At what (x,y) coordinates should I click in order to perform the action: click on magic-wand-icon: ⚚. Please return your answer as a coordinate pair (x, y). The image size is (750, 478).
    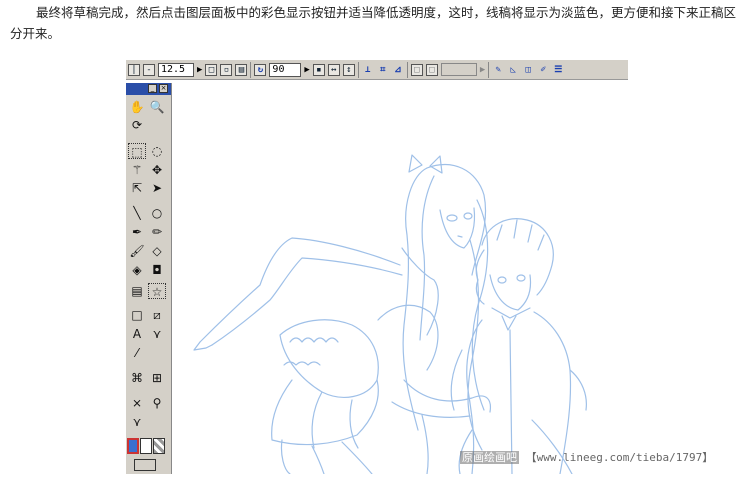
    Looking at the image, I should click on (137, 170).